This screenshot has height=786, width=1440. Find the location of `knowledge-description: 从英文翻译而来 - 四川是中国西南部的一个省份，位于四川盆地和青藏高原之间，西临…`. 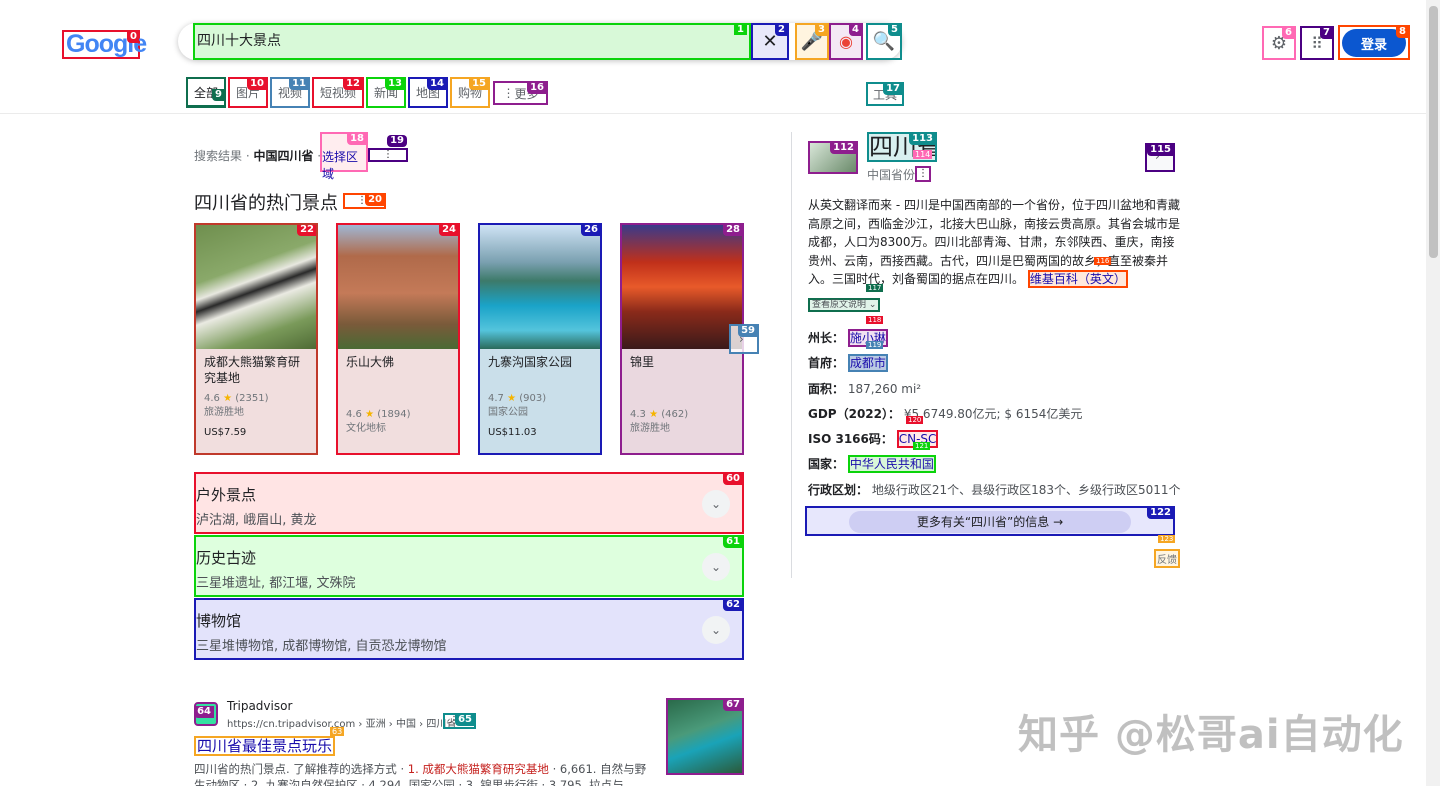

knowledge-description: 从英文翻译而来 - 四川是中国西南部的一个省份，位于四川盆地和青藏高原之间，西临… is located at coordinates (994, 243).